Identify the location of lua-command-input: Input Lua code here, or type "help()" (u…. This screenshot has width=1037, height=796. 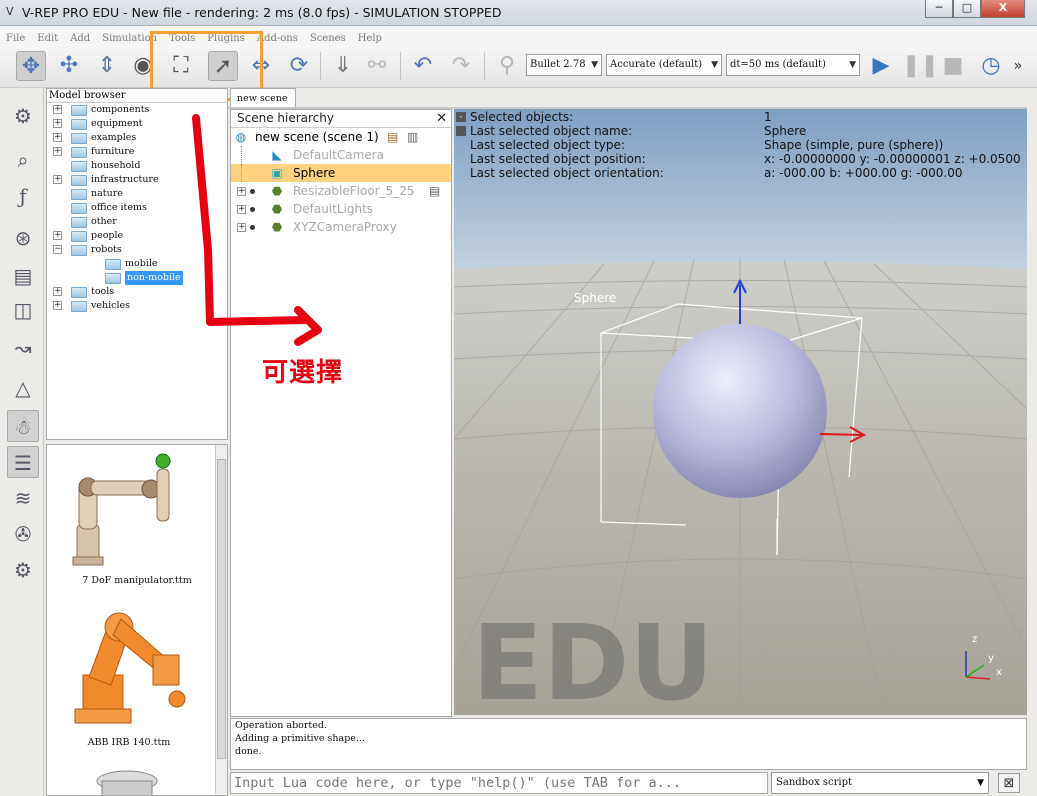
(499, 783).